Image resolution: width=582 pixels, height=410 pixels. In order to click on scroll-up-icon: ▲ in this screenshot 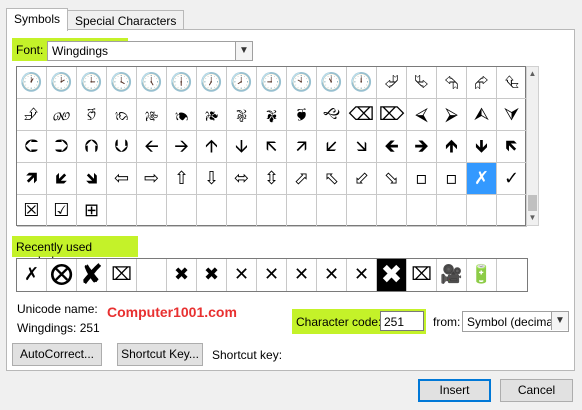, I will do `click(532, 74)`.